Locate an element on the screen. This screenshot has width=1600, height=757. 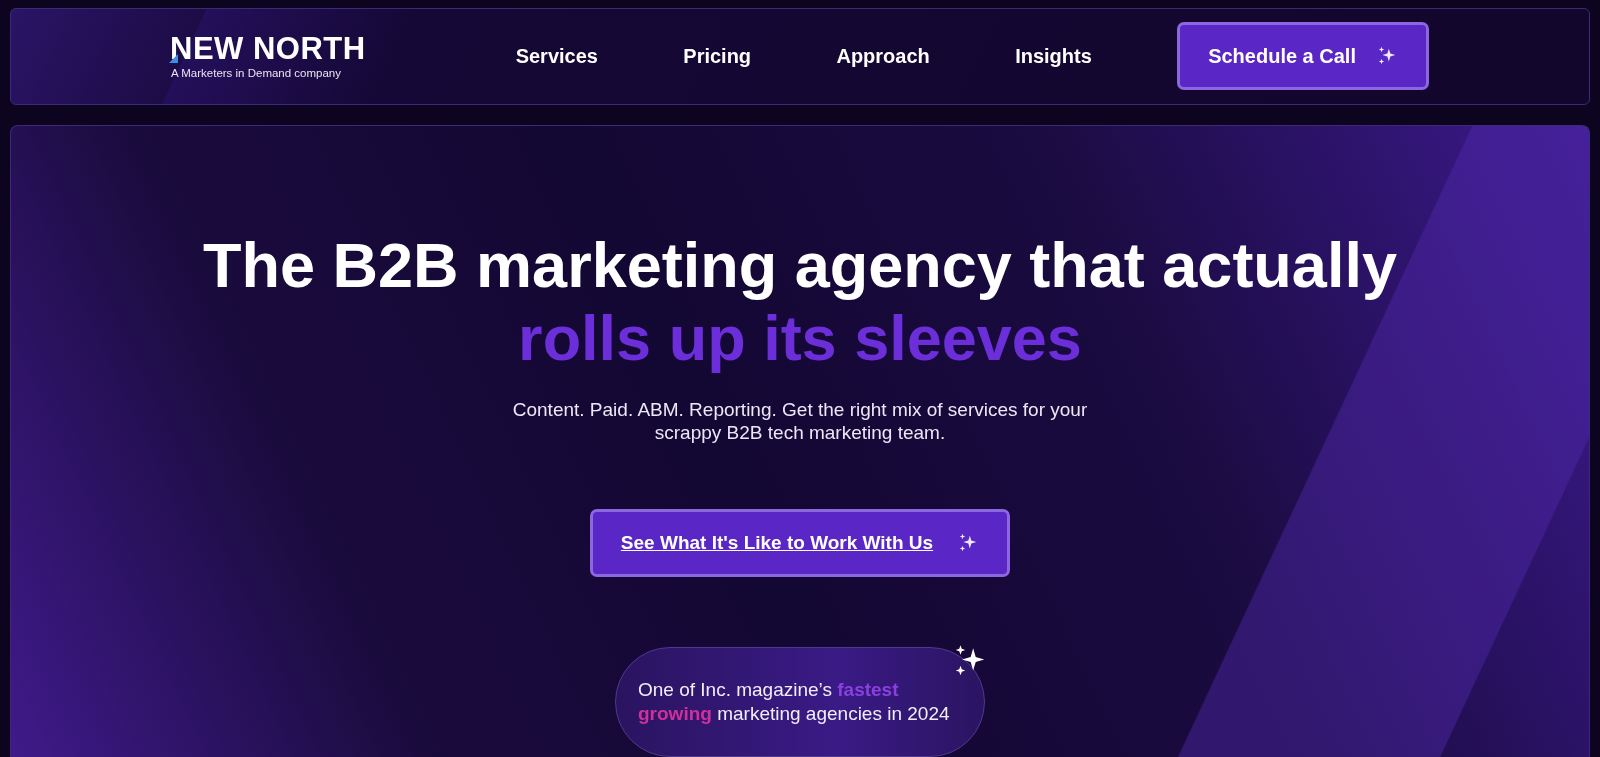
work-with-us-button: See What It's Like to Work With Us is located at coordinates (800, 543).